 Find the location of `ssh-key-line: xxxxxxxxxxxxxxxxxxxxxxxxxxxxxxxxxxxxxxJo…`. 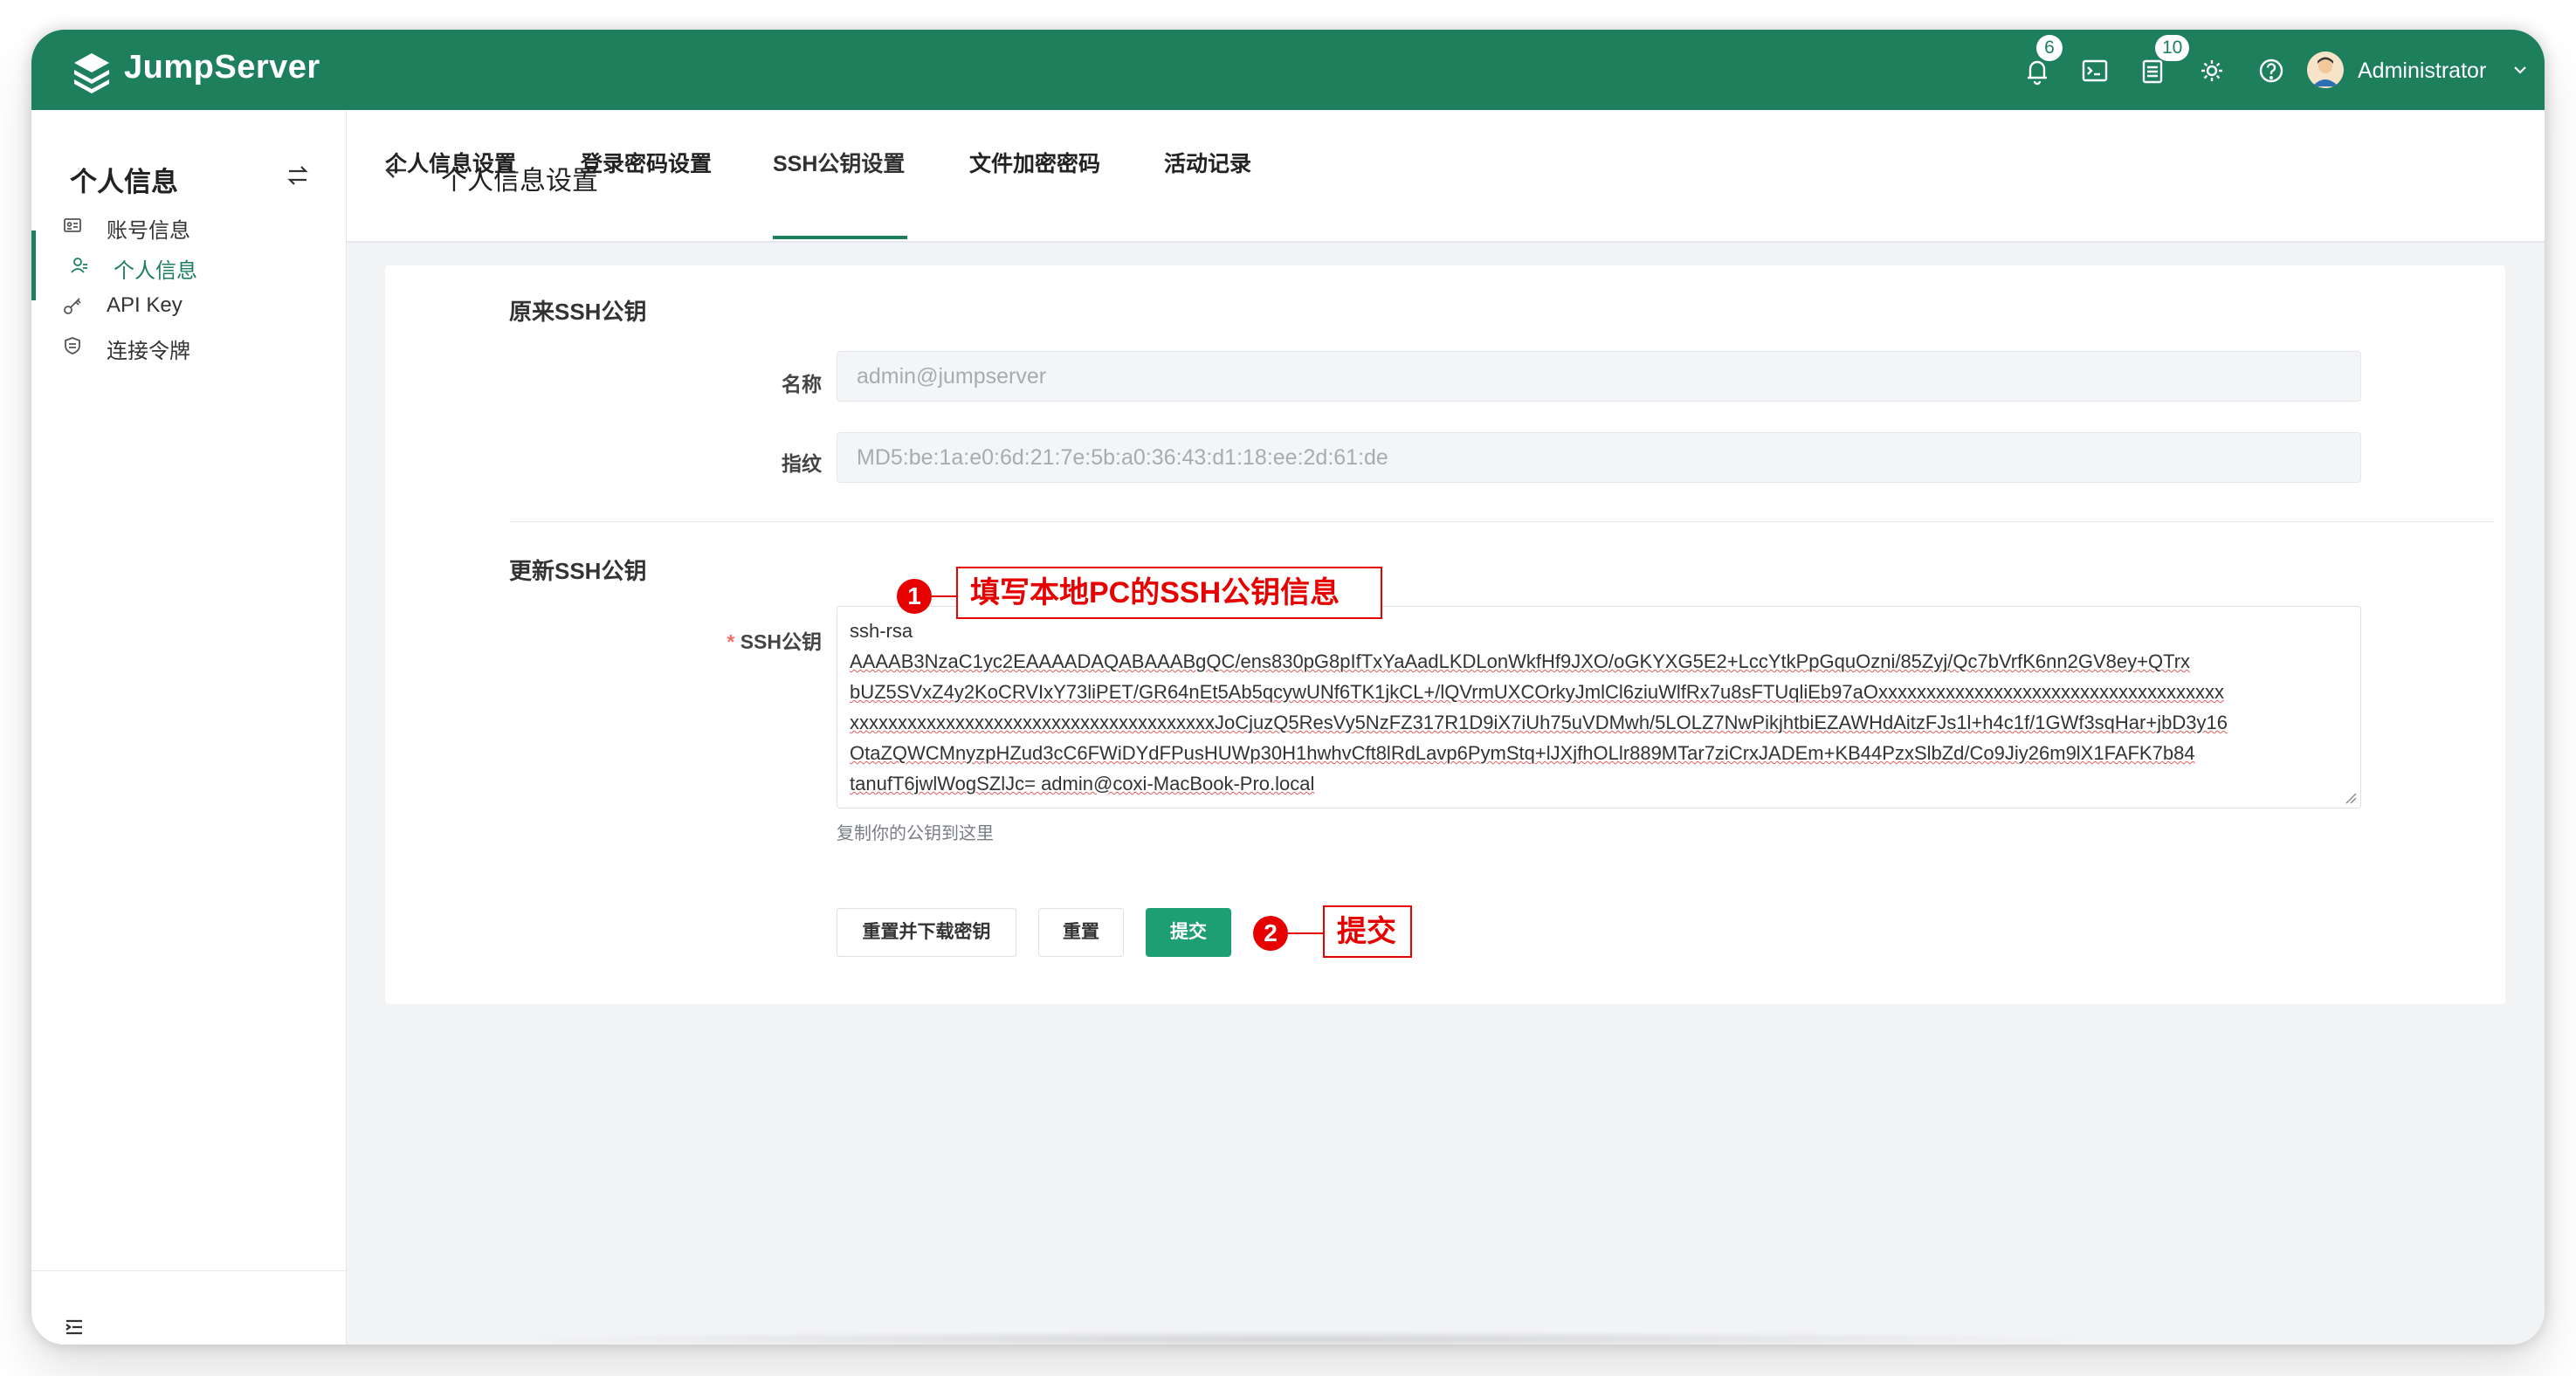

ssh-key-line: xxxxxxxxxxxxxxxxxxxxxxxxxxxxxxxxxxxxxxJo… is located at coordinates (1539, 722).